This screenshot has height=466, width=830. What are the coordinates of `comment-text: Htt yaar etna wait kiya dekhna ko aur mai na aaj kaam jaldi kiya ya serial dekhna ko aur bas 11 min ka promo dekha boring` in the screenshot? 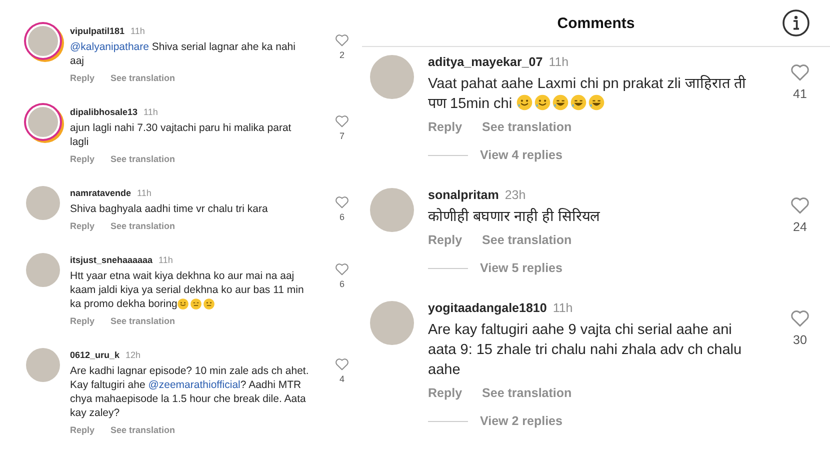 It's located at (187, 290).